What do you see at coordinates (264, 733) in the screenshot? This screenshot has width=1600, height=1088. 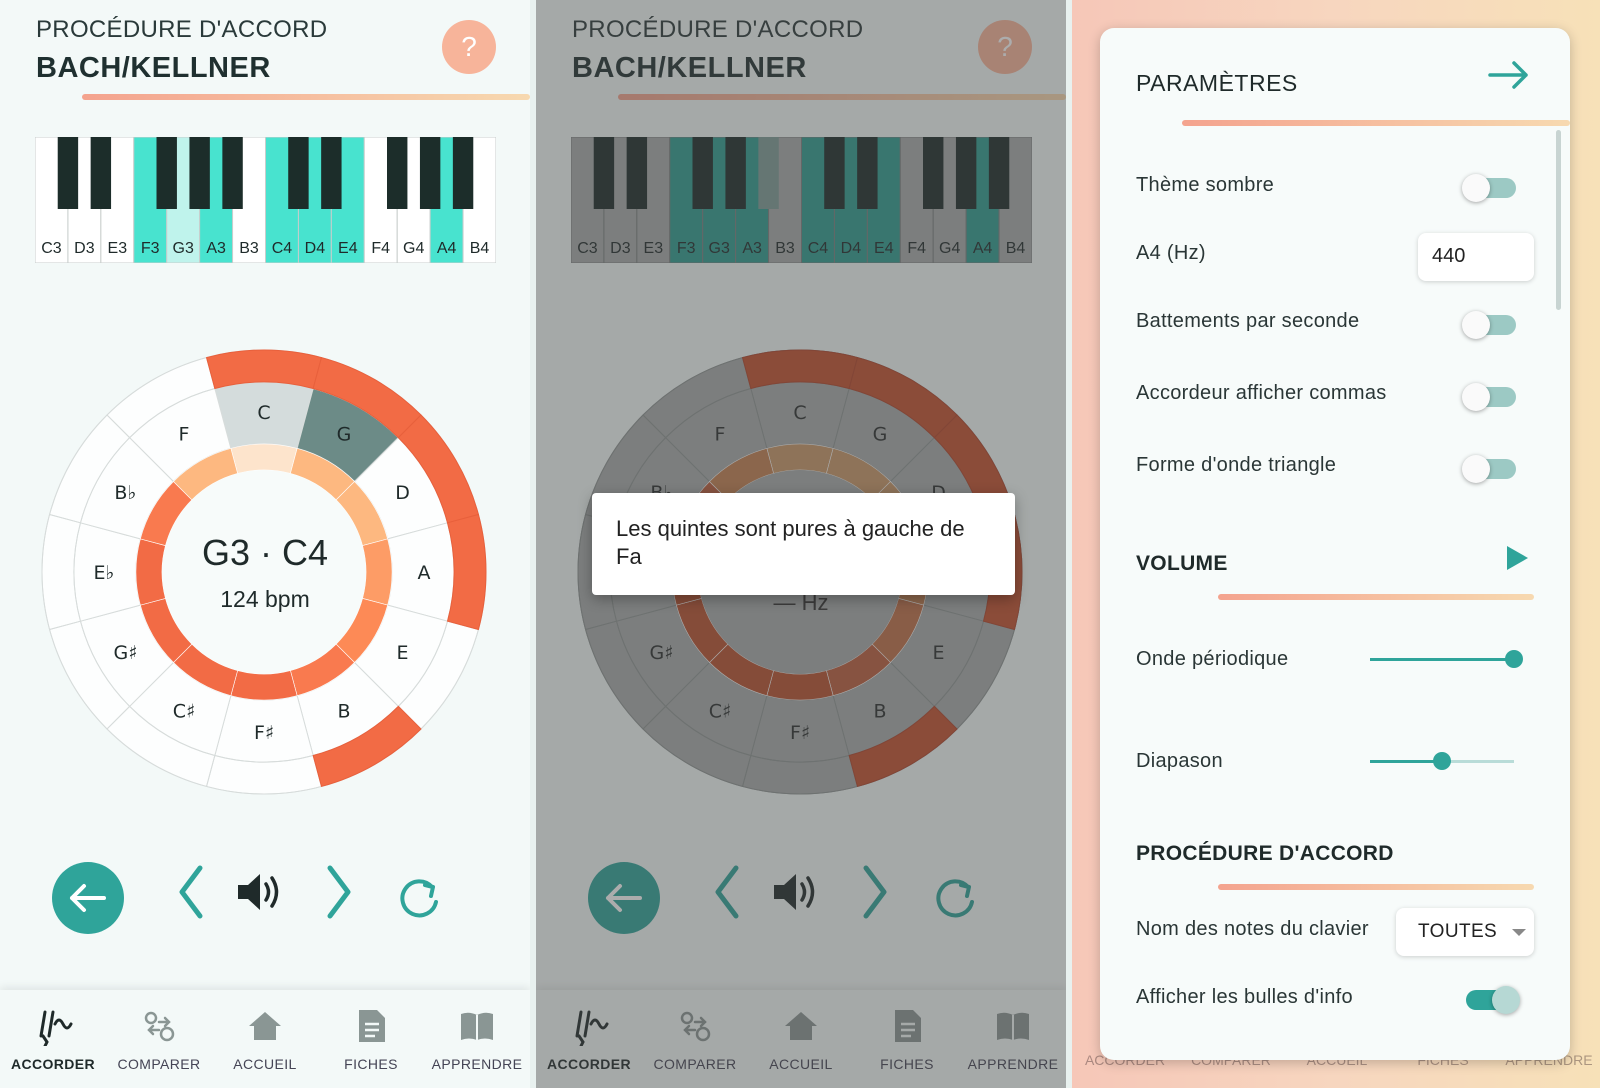 I see `note-label: F♯` at bounding box center [264, 733].